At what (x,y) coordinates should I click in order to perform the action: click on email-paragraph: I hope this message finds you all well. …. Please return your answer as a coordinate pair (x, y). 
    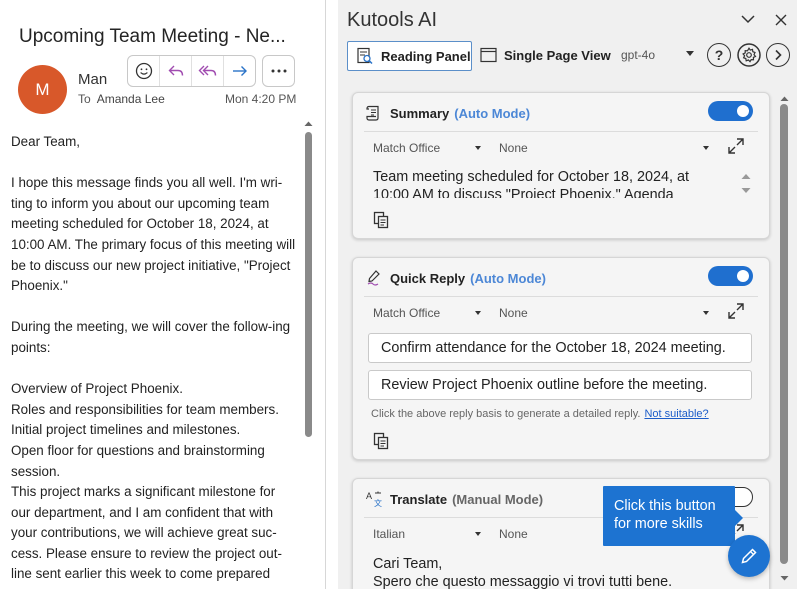
    Looking at the image, I should click on (153, 234).